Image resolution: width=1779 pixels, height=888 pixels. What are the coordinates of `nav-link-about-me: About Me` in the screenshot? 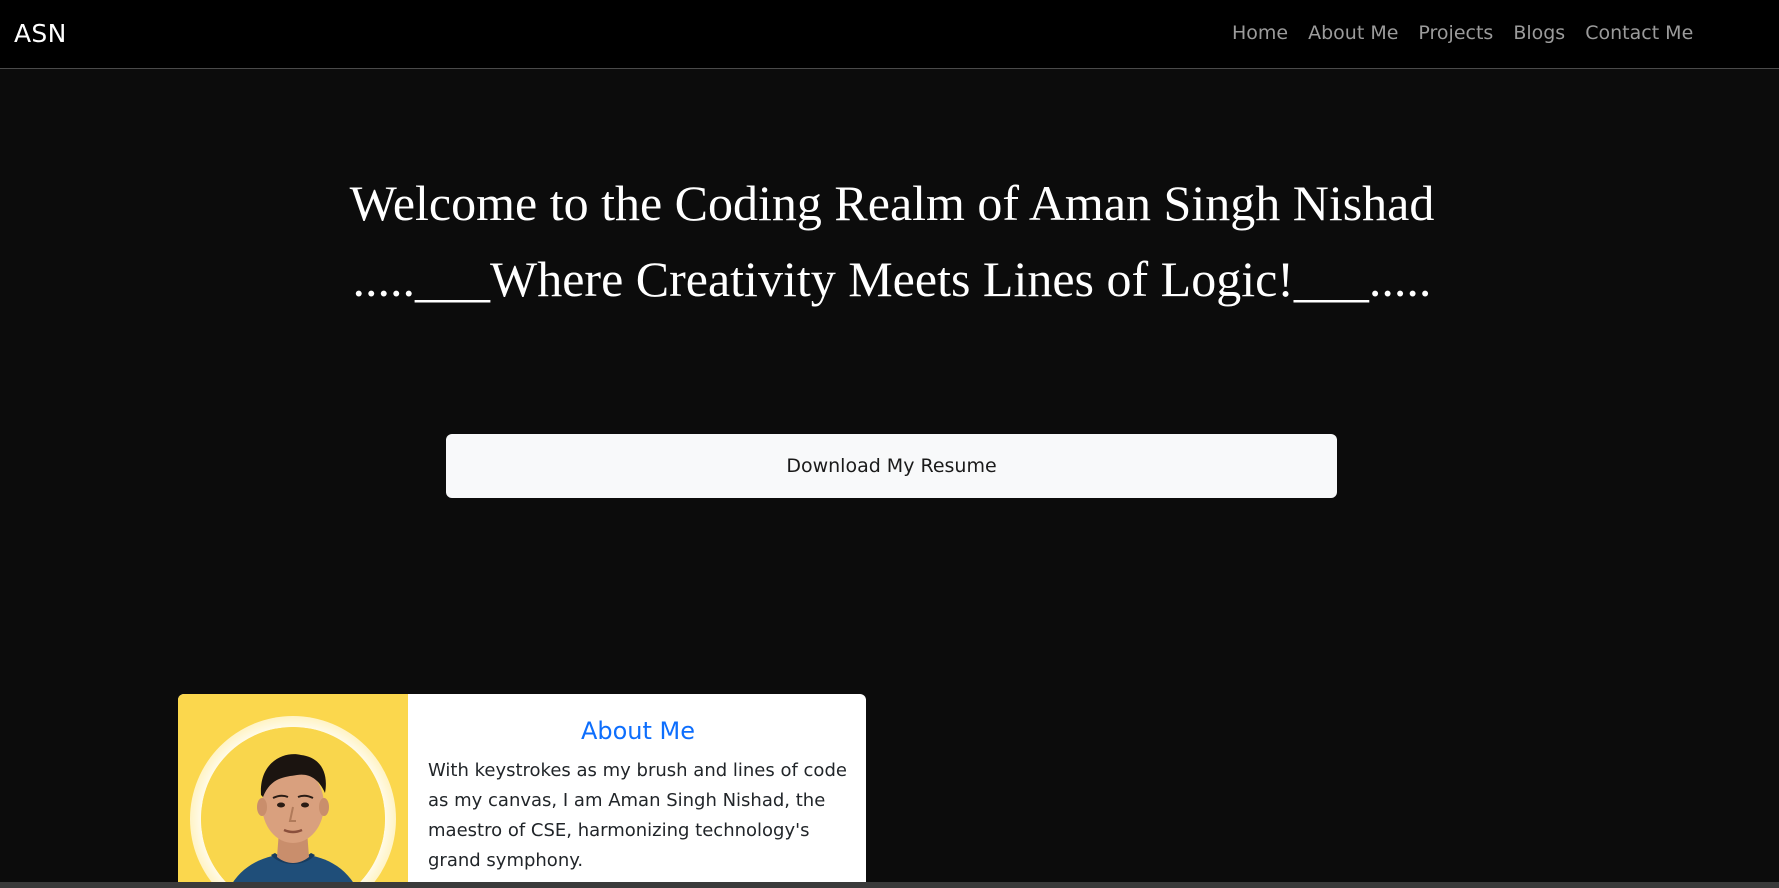 It's located at (1353, 33).